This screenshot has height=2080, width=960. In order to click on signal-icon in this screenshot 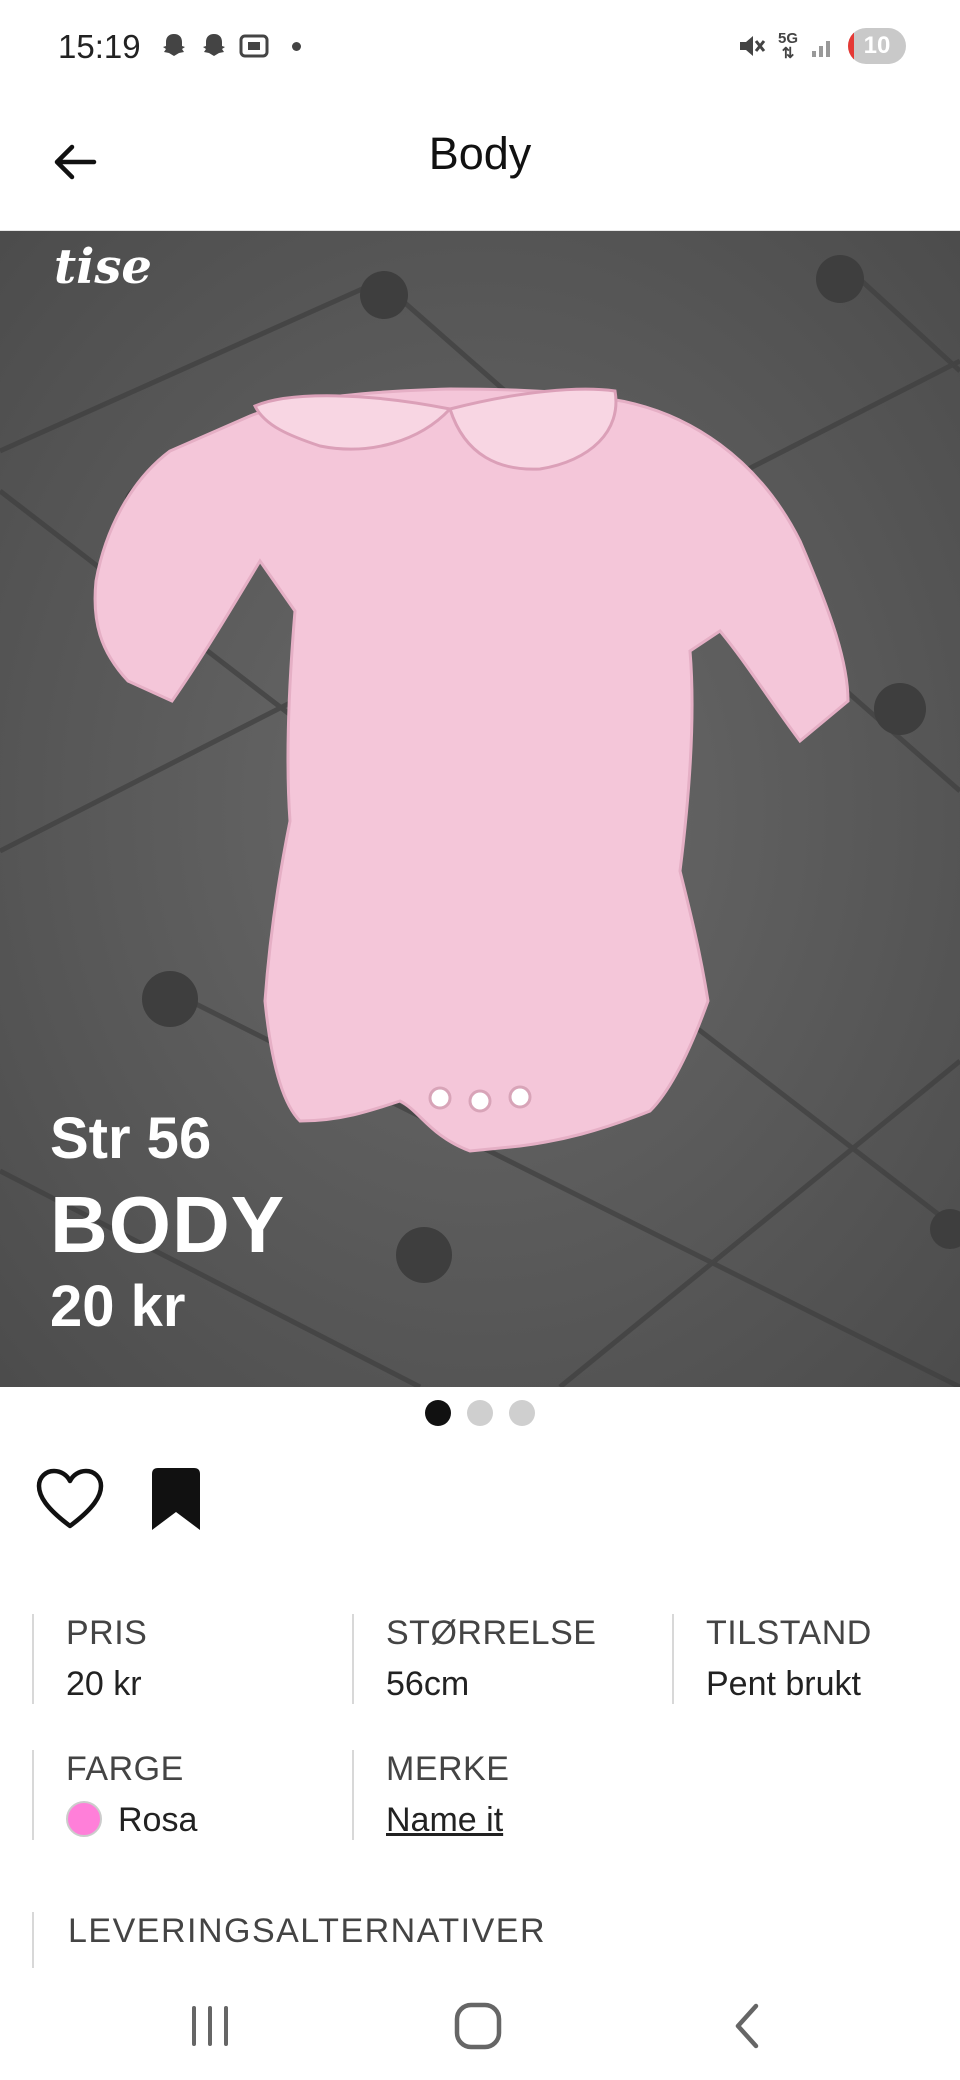, I will do `click(821, 49)`.